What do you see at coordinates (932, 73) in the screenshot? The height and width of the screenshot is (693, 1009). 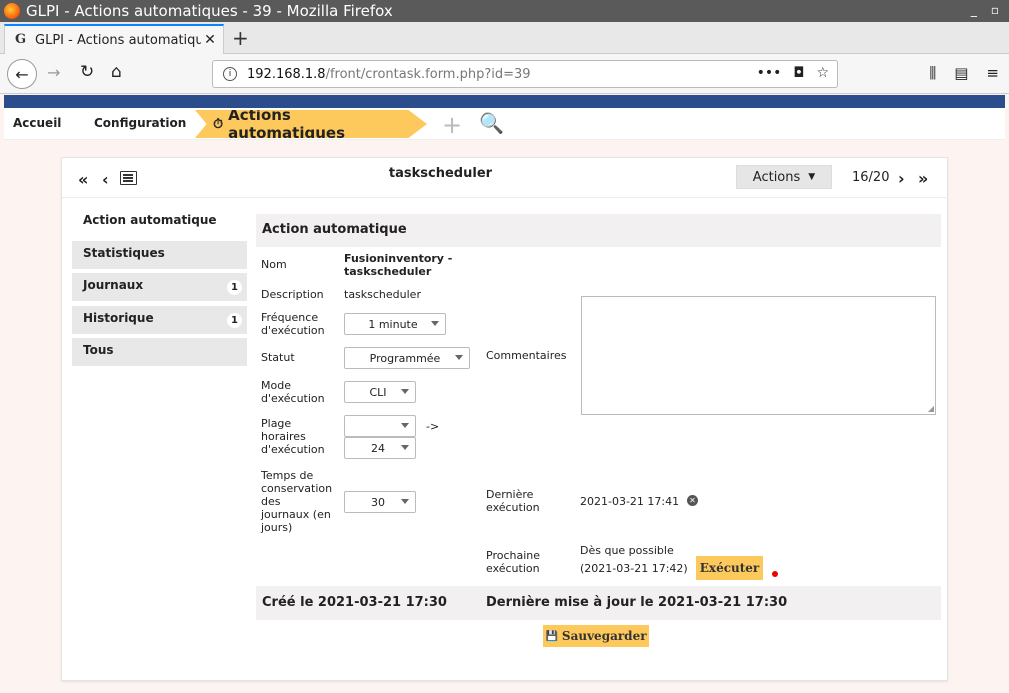 I see `library-icon: ⫼` at bounding box center [932, 73].